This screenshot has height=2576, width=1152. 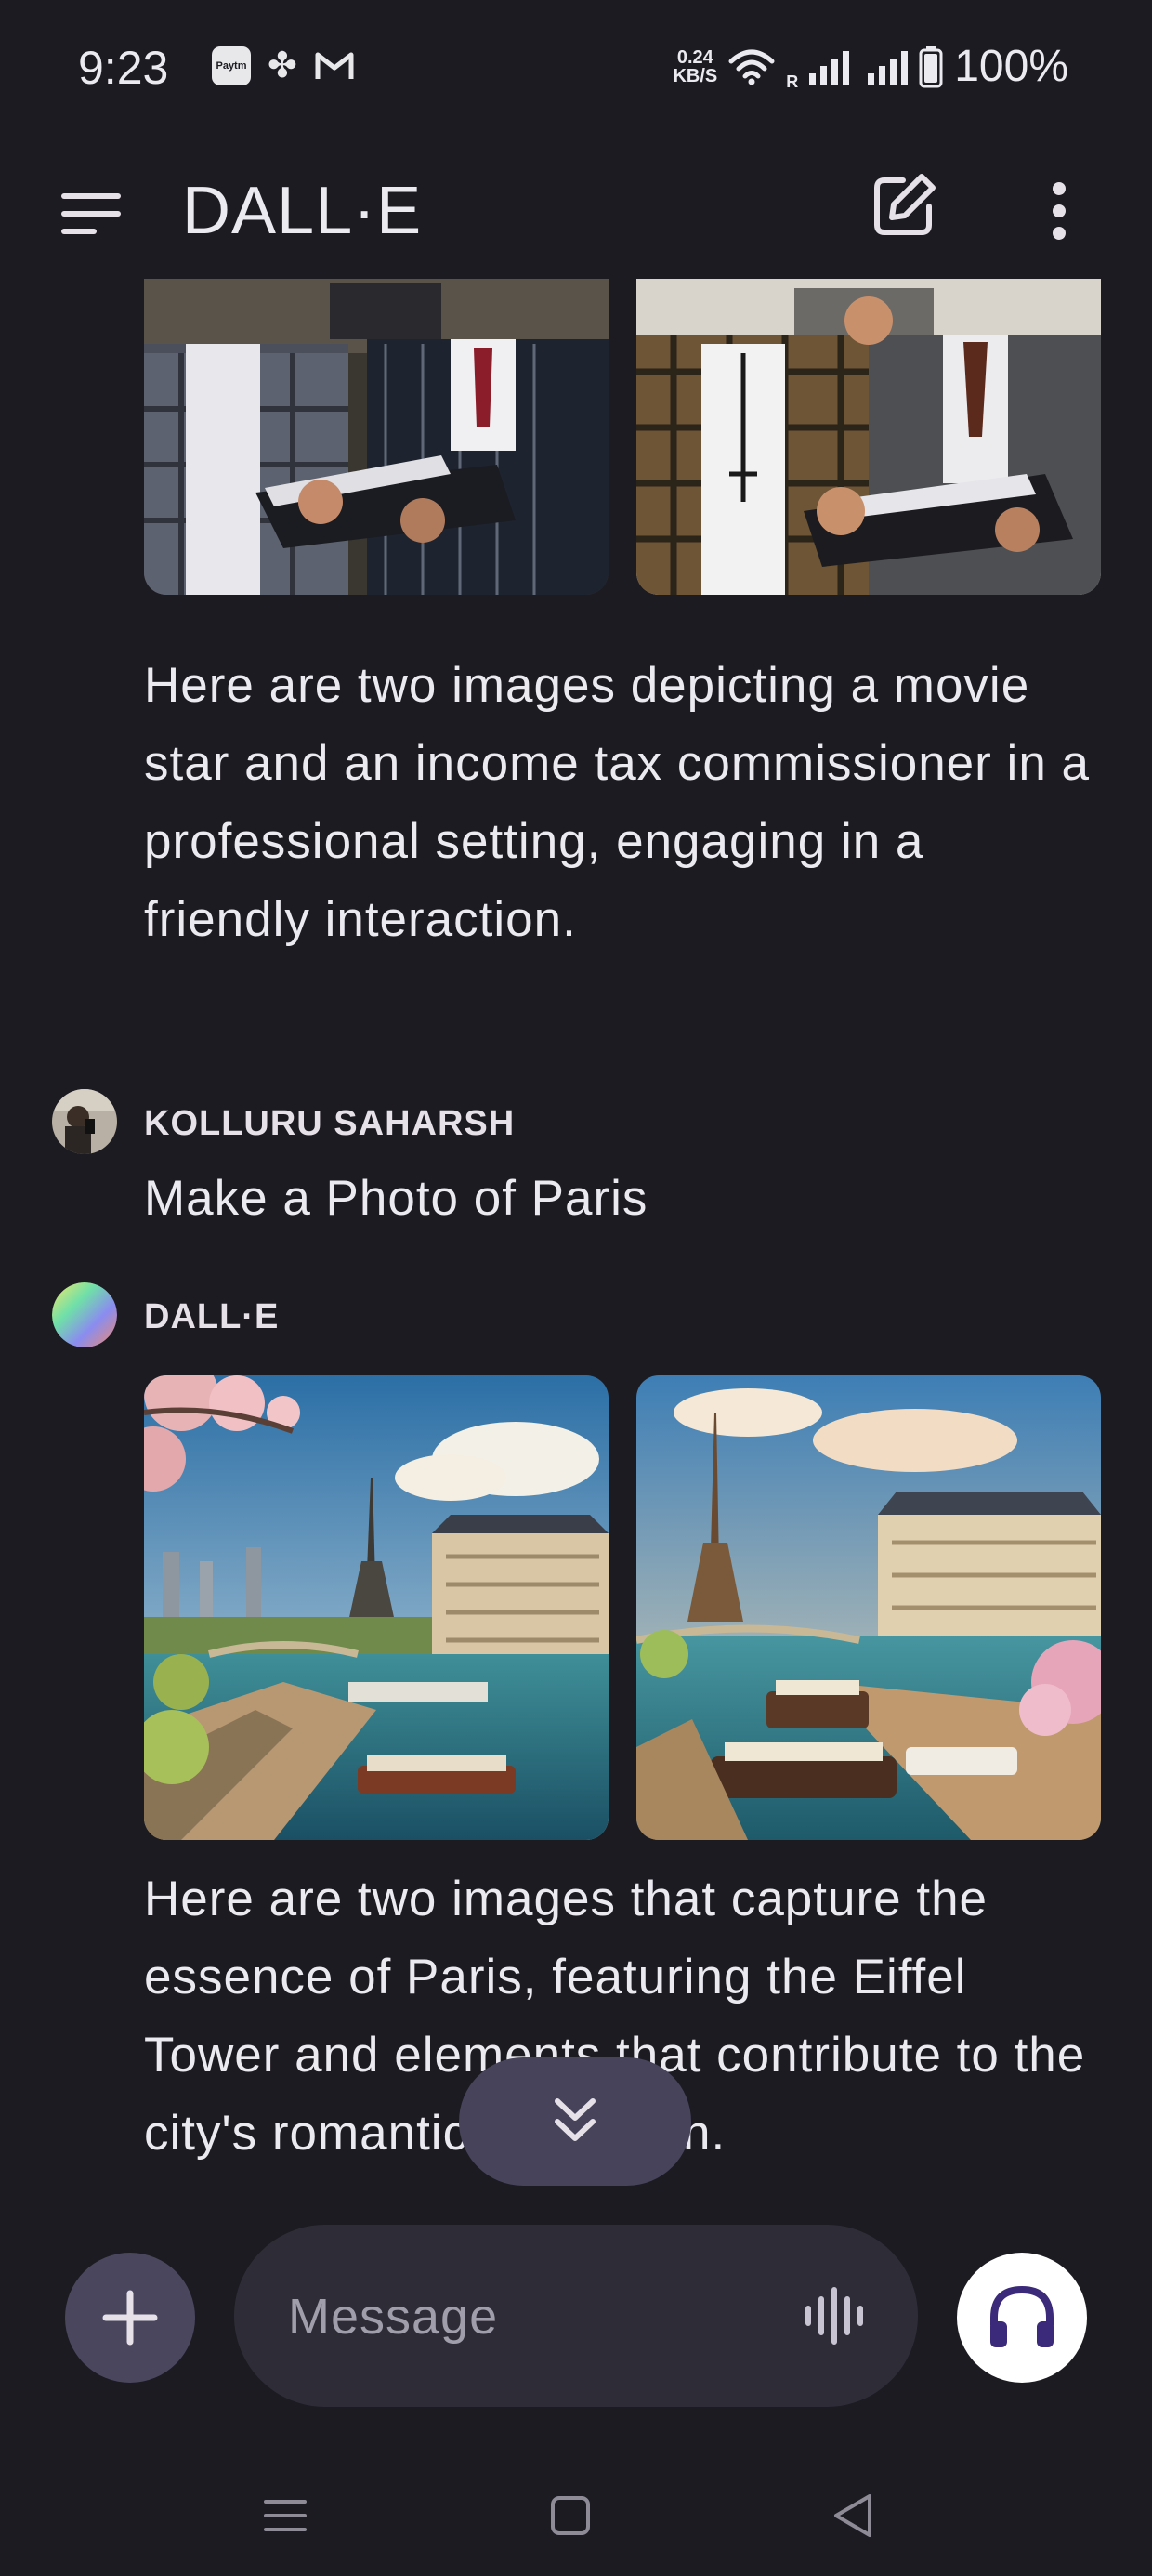 What do you see at coordinates (904, 205) in the screenshot?
I see `new-chat-icon` at bounding box center [904, 205].